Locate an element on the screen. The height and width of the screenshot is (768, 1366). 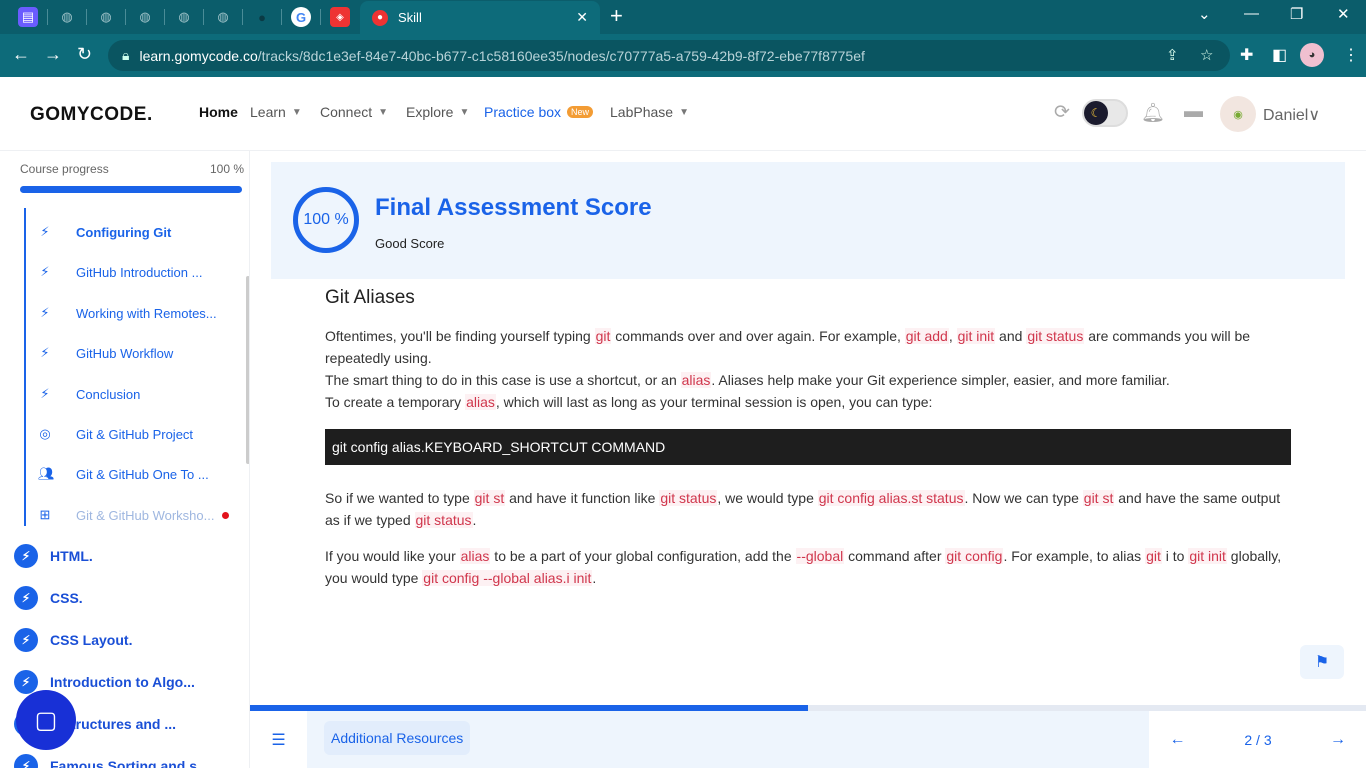
inline-code: git is located at coordinates (603, 336).